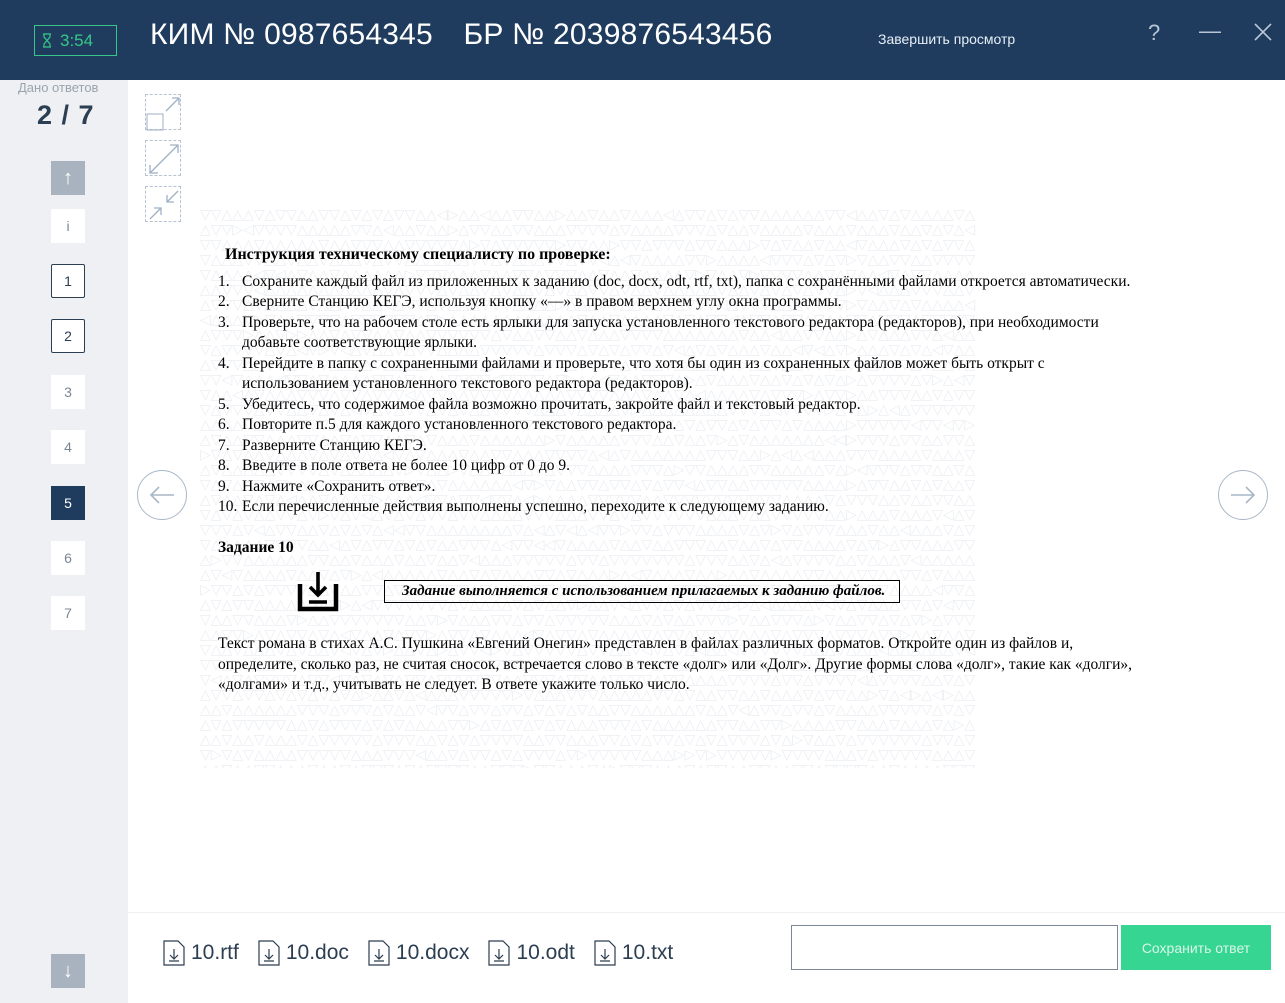  What do you see at coordinates (678, 446) in the screenshot?
I see `instruction-step: 7. Разверните Станцию КЕГЭ.` at bounding box center [678, 446].